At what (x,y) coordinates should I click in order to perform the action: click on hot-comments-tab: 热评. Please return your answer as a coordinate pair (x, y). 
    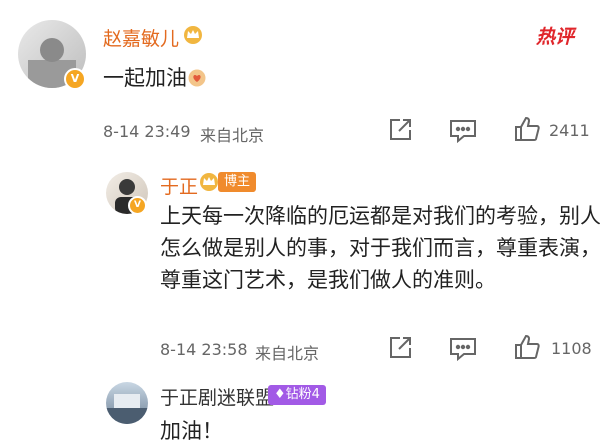
    Looking at the image, I should click on (555, 35).